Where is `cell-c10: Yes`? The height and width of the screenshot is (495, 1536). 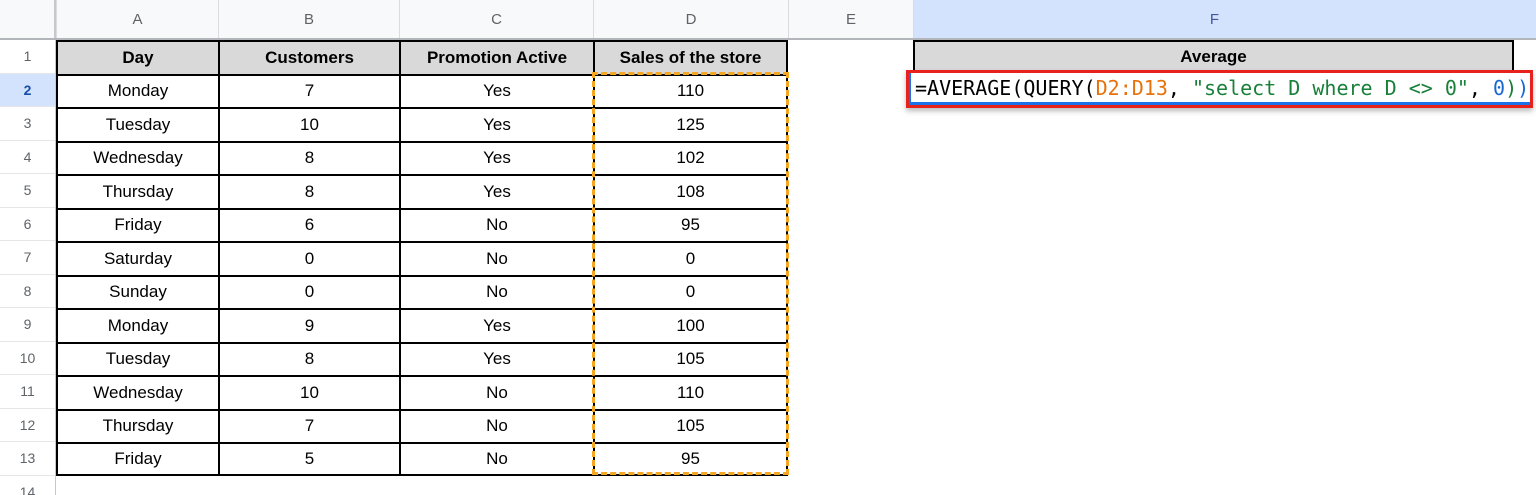 cell-c10: Yes is located at coordinates (496, 358).